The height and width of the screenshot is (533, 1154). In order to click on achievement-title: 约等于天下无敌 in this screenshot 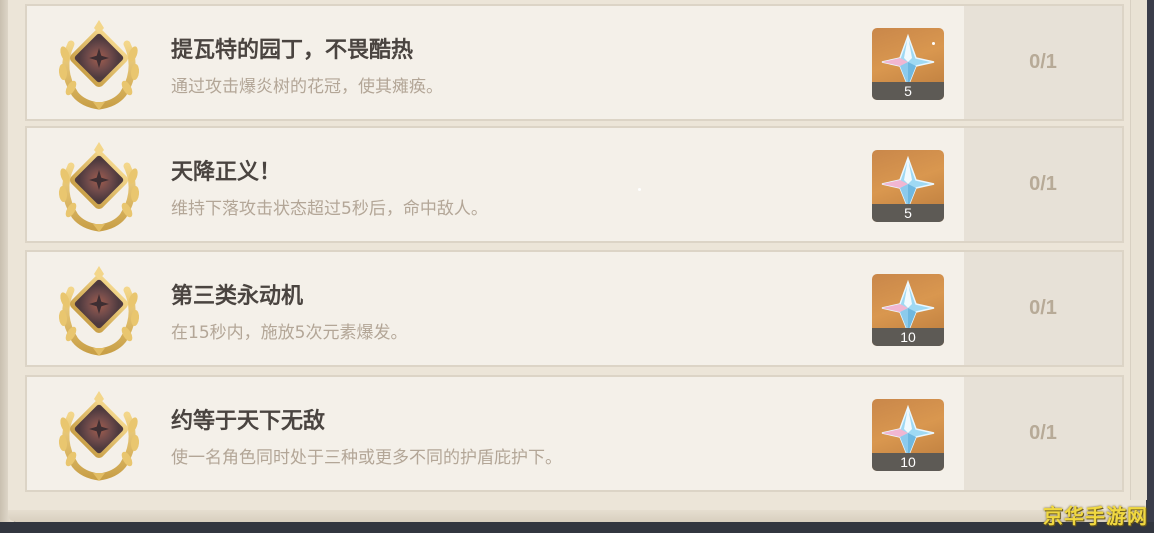, I will do `click(248, 421)`.